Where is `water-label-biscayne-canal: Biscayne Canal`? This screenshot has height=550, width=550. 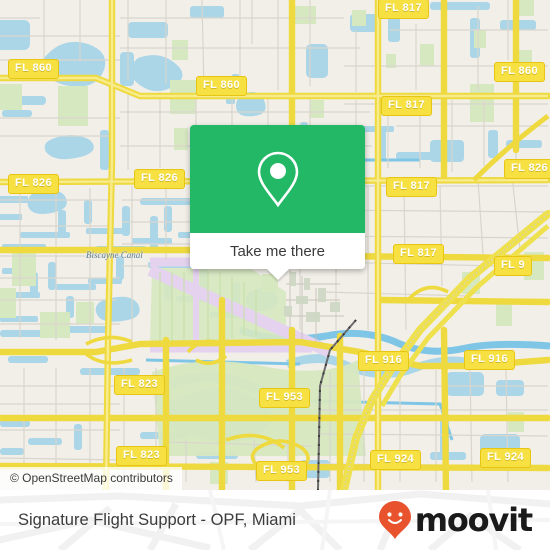
water-label-biscayne-canal: Biscayne Canal is located at coordinates (114, 255).